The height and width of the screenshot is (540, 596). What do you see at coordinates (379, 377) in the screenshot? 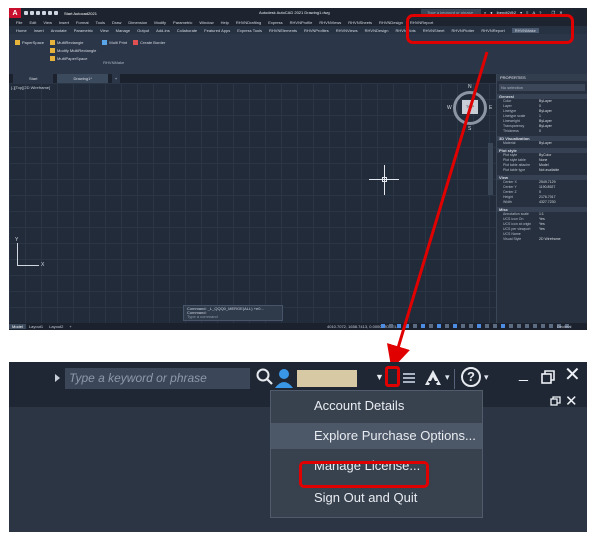
I see `chevron-down-icon: ▼` at bounding box center [379, 377].